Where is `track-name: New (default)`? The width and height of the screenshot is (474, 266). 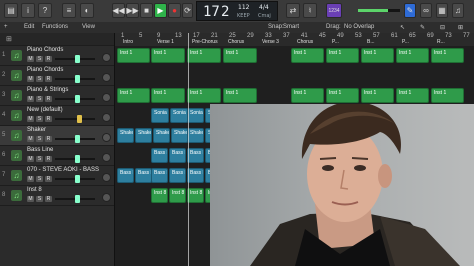 track-name: New (default) is located at coordinates (45, 110).